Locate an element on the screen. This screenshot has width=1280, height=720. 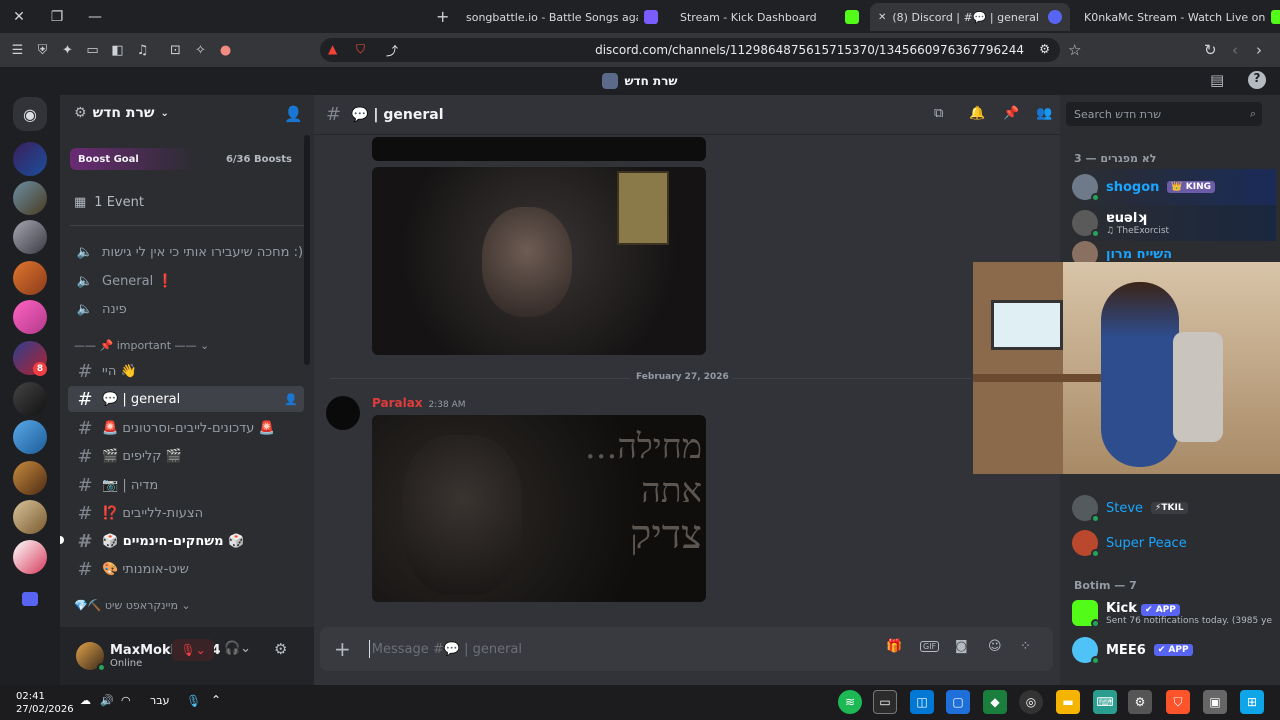
search-input: Search שרת חדש ⌕ is located at coordinates (1164, 114).